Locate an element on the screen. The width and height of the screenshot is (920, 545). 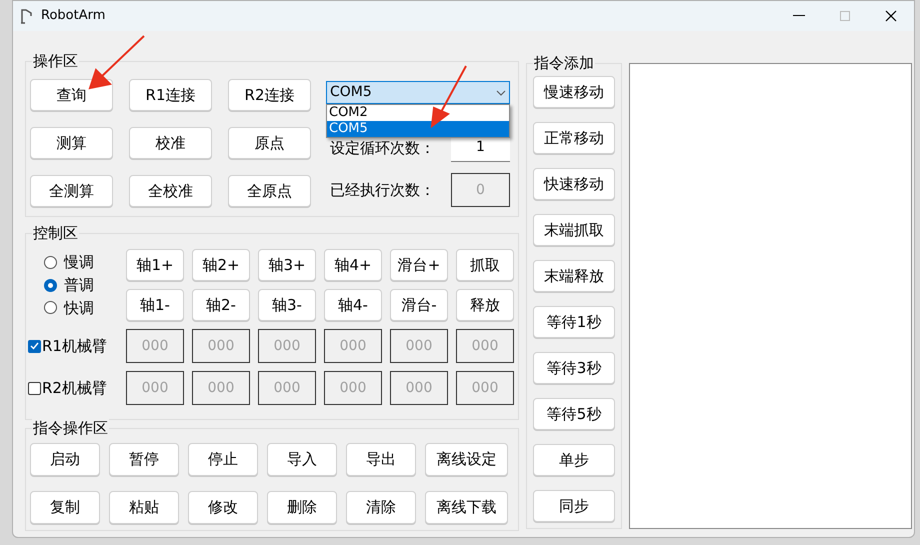
minimize-icon is located at coordinates (799, 16).